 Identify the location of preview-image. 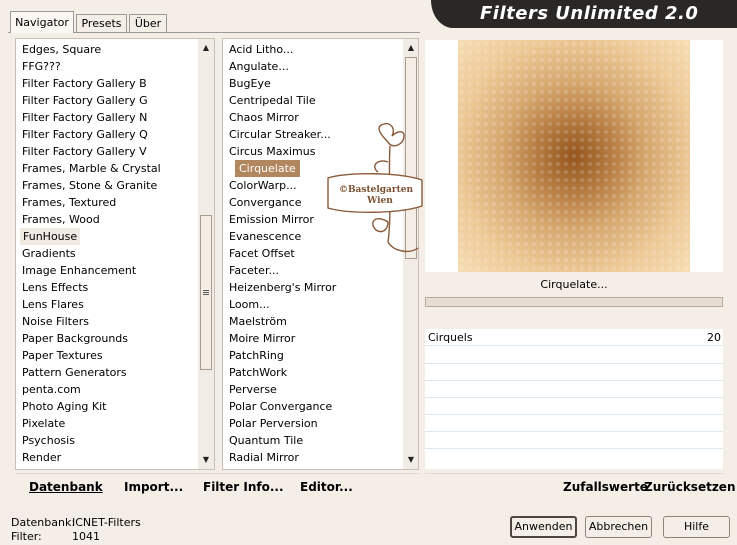
(574, 156).